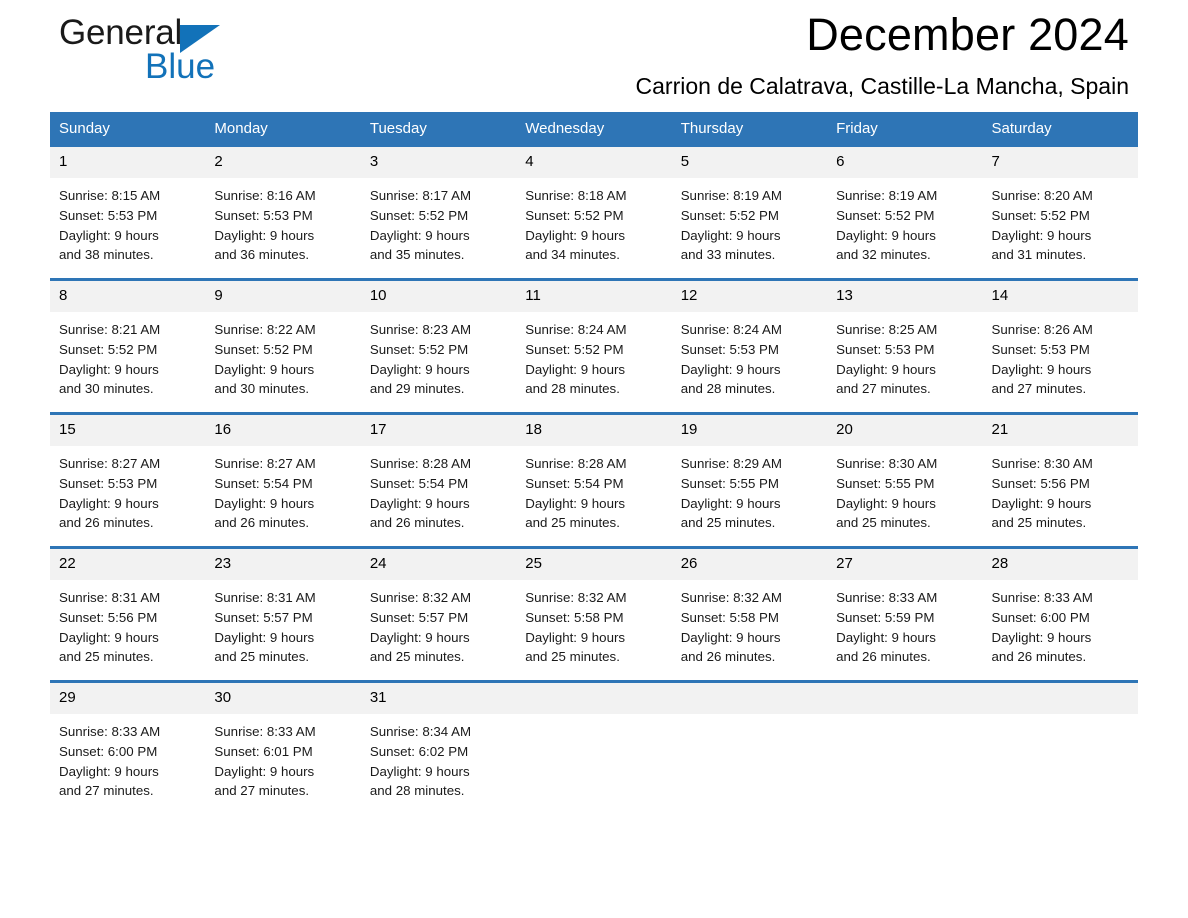 The width and height of the screenshot is (1188, 918). Describe the element at coordinates (200, 39) in the screenshot. I see `triangle-icon` at that location.